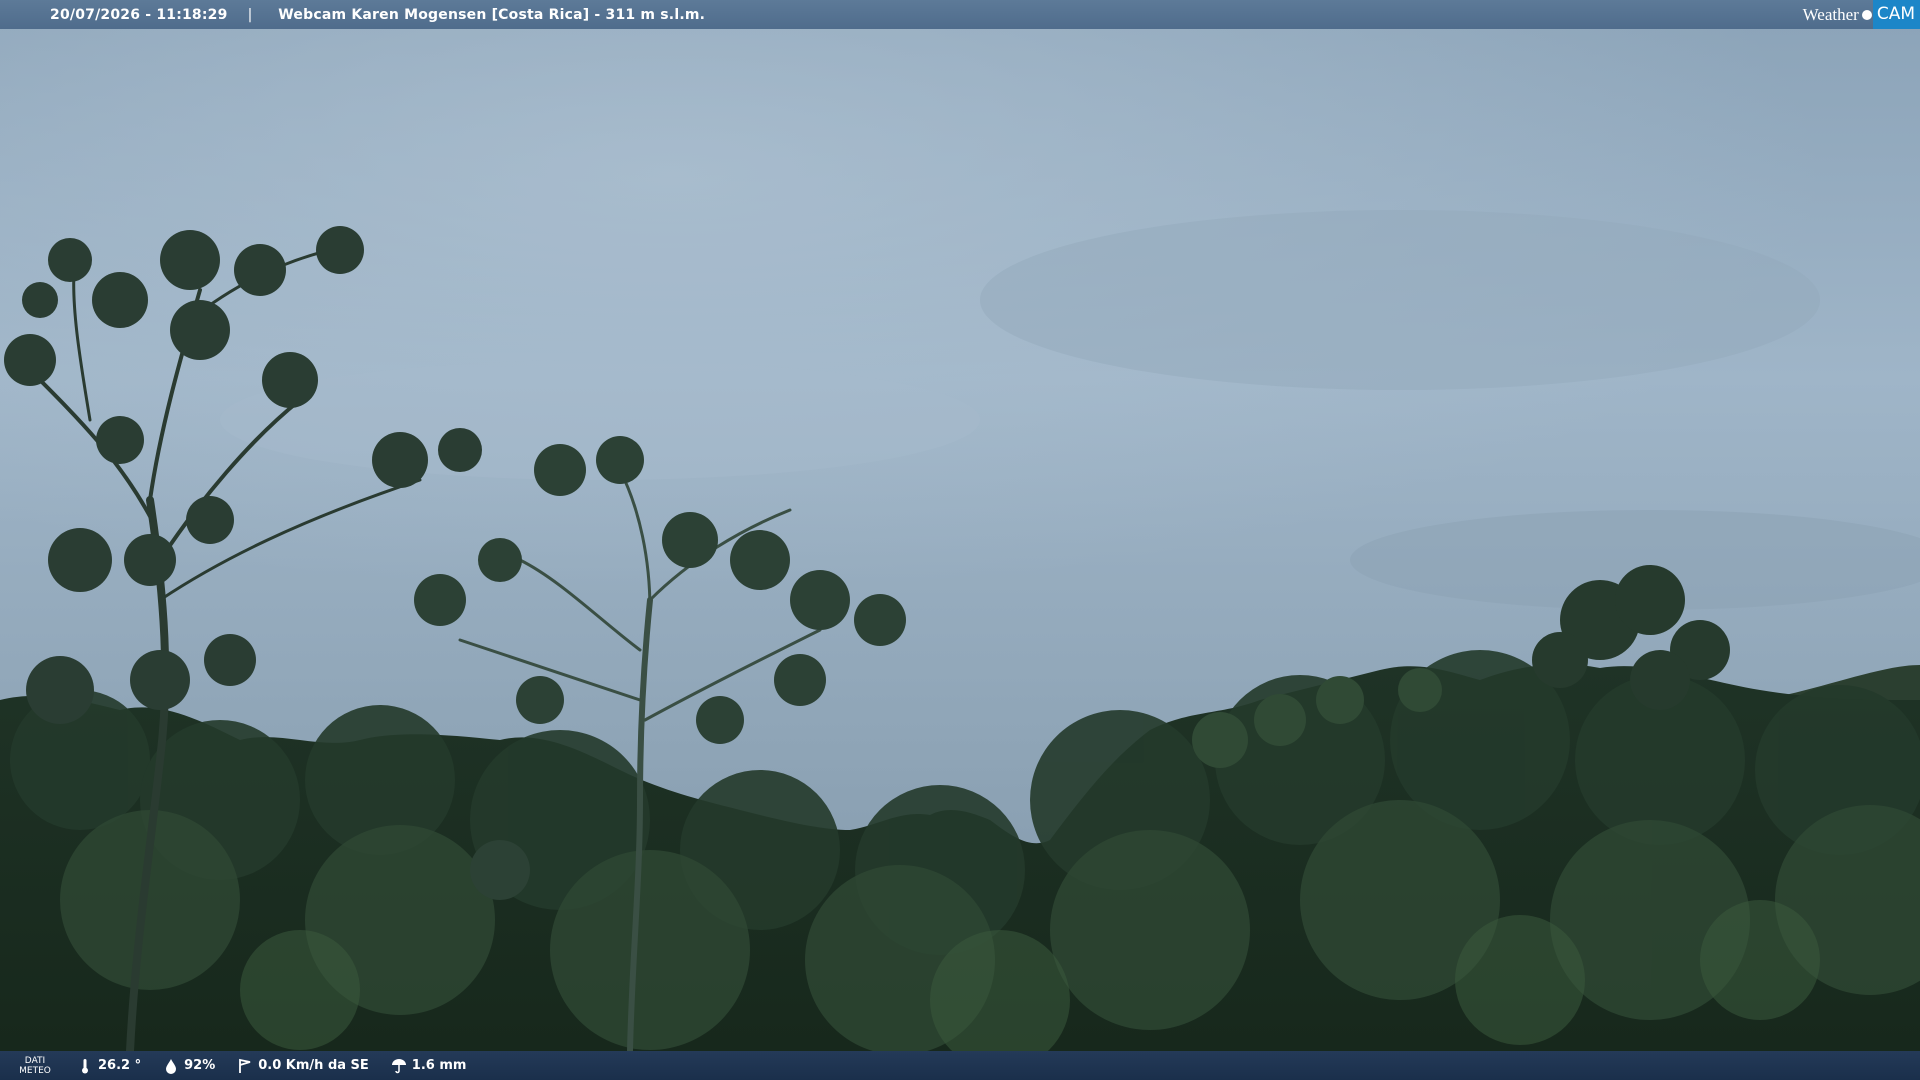 This screenshot has height=1080, width=1920. Describe the element at coordinates (139, 14) in the screenshot. I see `timestamp: 20/07/2026 - 11:18:29` at that location.